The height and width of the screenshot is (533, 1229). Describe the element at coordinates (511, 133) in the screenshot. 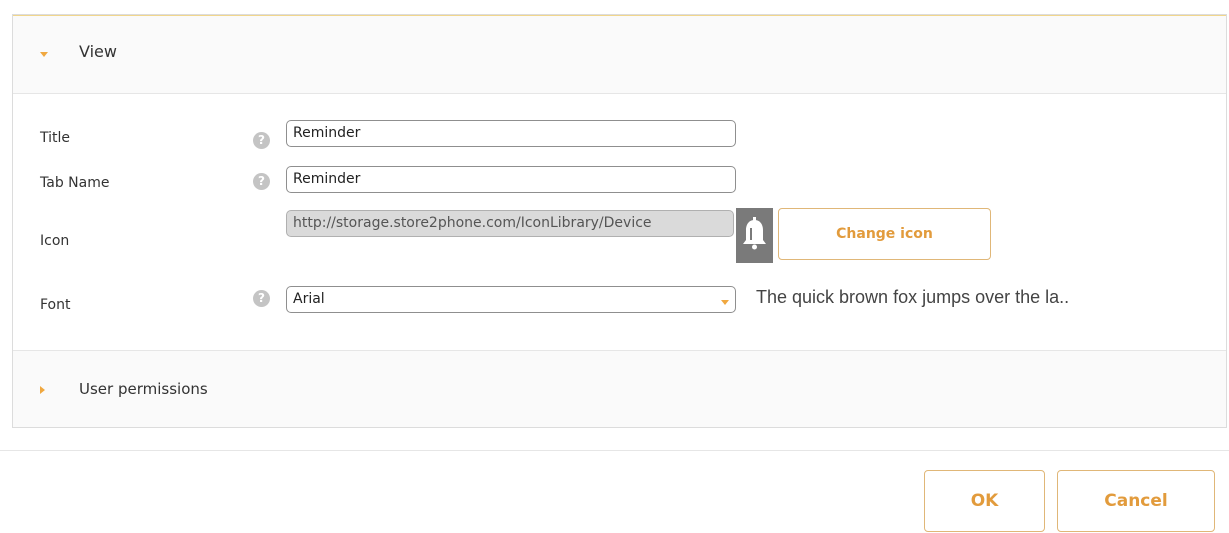

I see `title-input: Reminder` at that location.